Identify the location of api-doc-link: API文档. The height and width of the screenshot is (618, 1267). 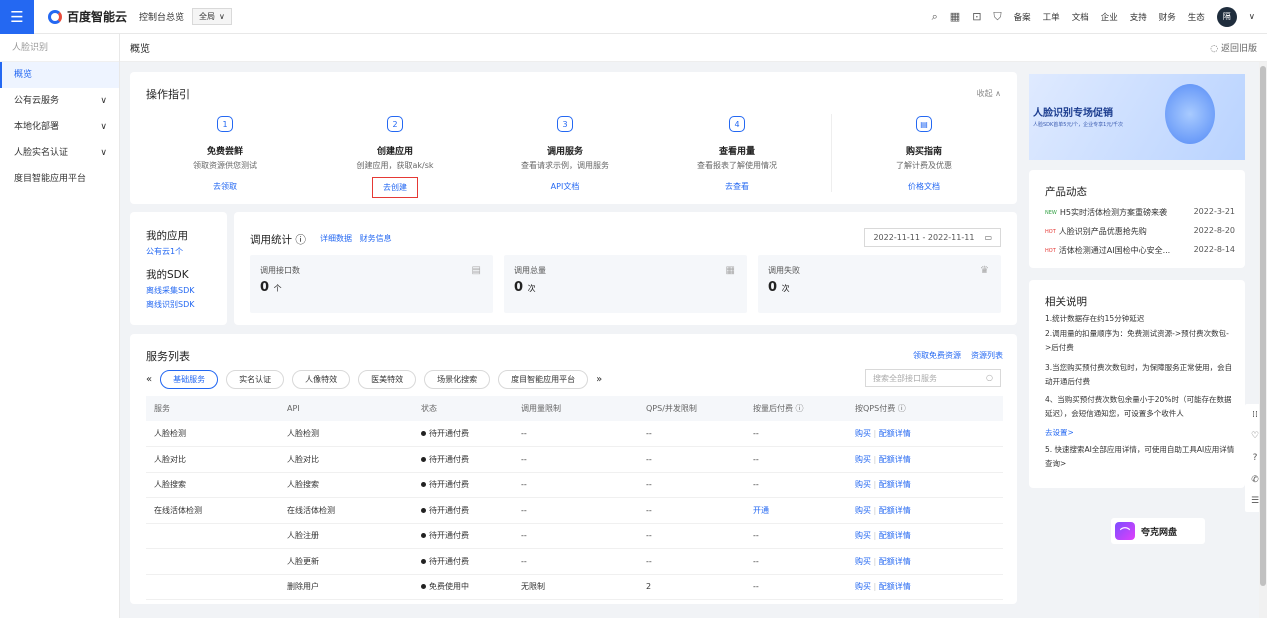
(565, 186).